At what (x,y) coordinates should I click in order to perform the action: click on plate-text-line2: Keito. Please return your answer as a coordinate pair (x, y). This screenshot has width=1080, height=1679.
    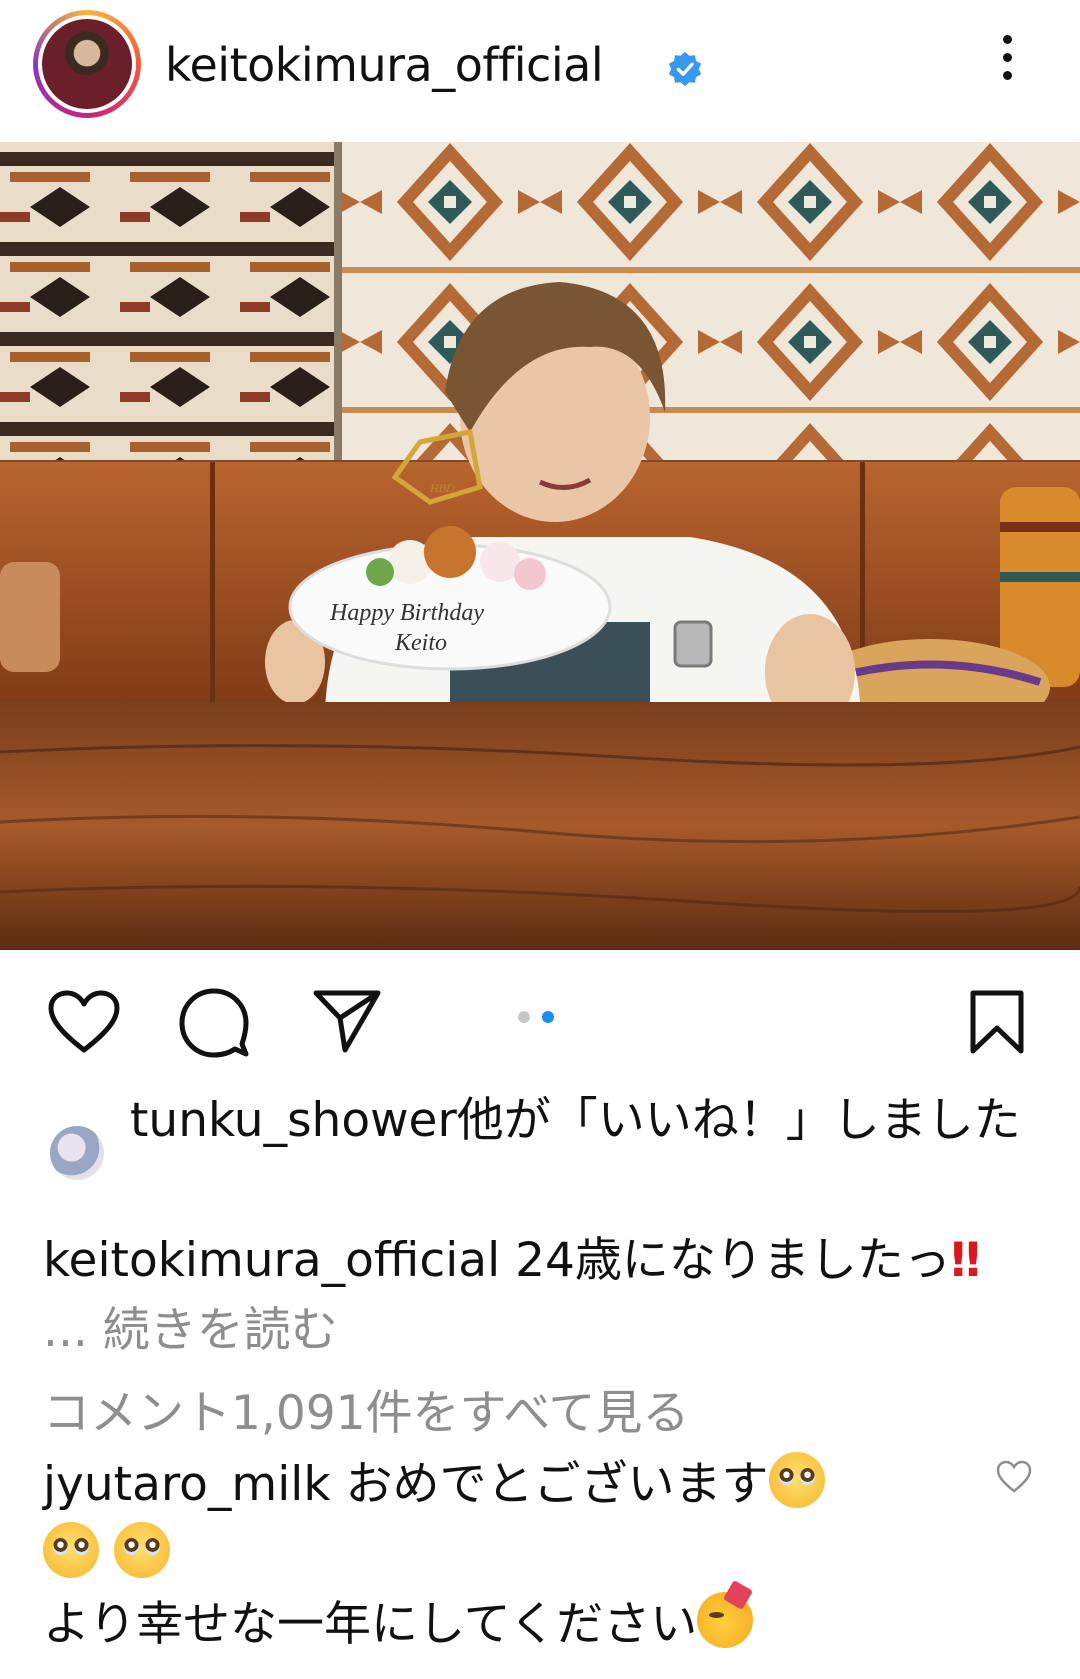
    Looking at the image, I should click on (420, 643).